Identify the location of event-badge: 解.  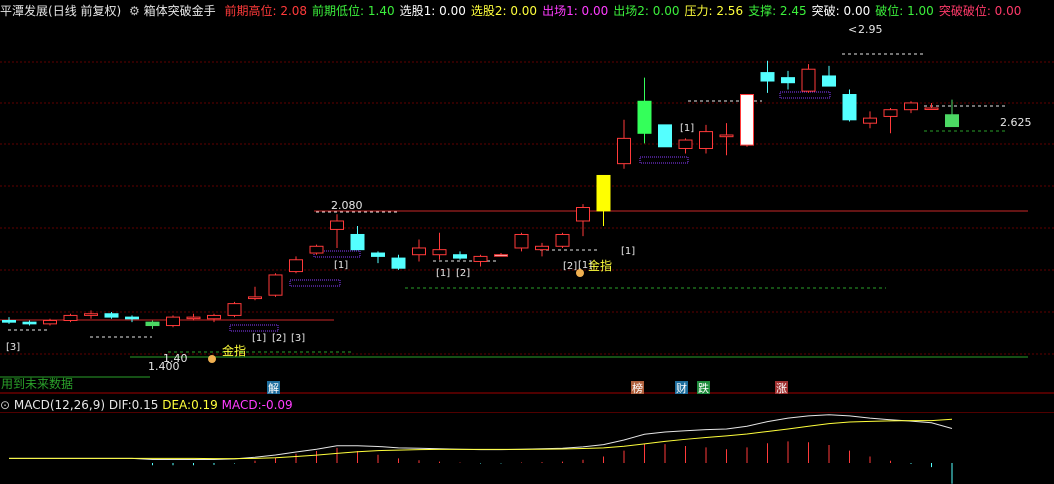
(273, 388).